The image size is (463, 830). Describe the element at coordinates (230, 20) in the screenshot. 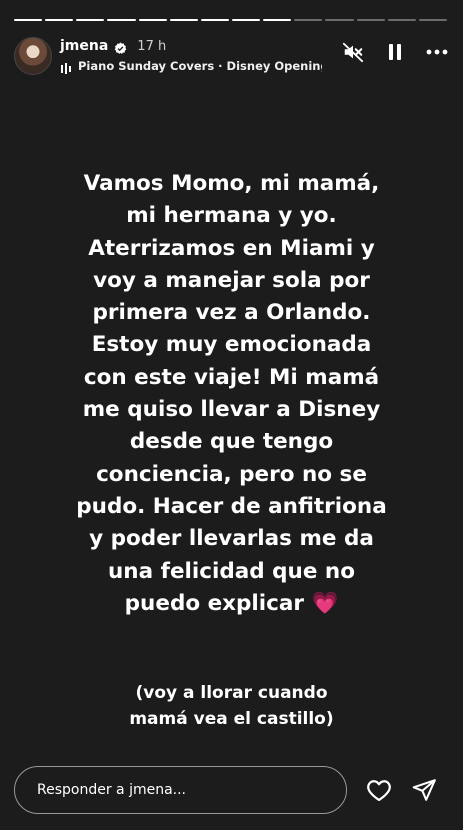

I see `story-progress-bar` at that location.